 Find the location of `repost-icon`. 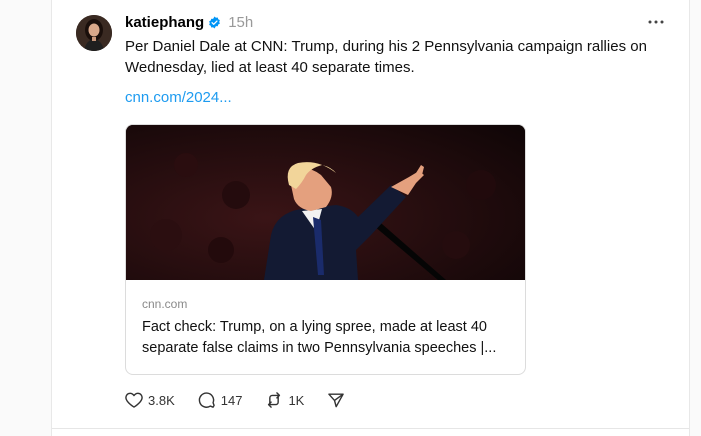

repost-icon is located at coordinates (274, 400).